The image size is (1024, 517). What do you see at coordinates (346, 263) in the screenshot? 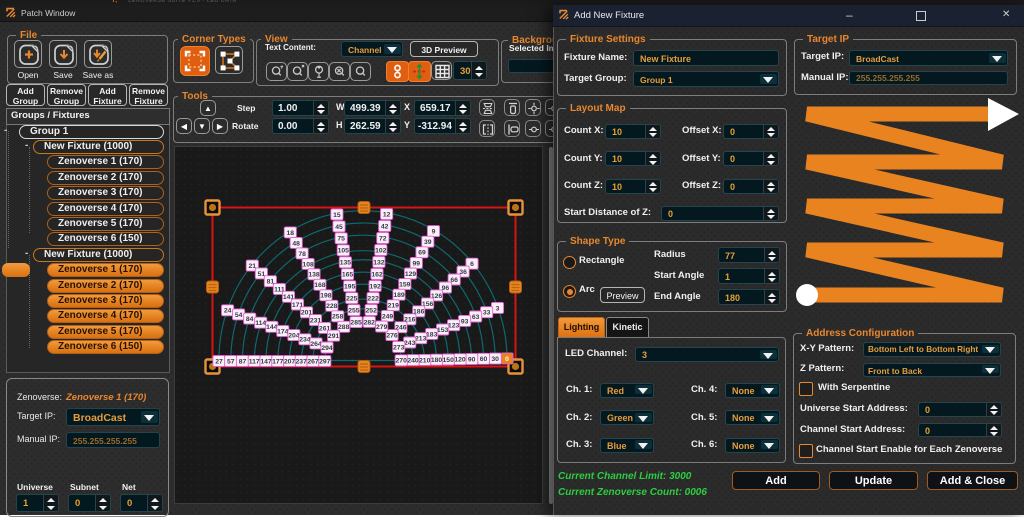
I see `svg-text: 135` at bounding box center [346, 263].